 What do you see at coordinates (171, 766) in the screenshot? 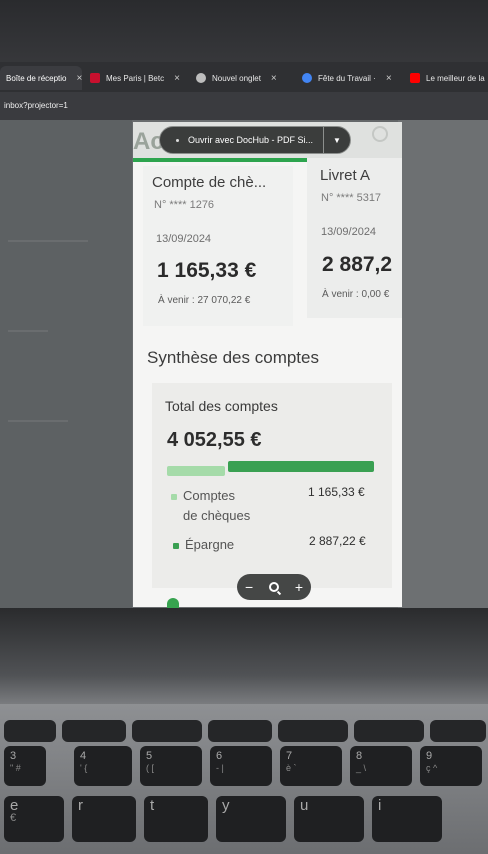
I see `key-5: 5 ( [` at bounding box center [171, 766].